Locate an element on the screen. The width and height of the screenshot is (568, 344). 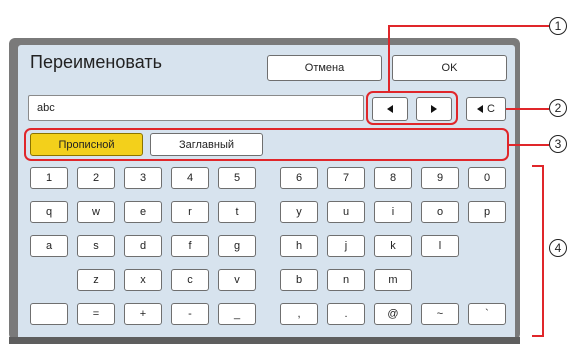
key-row5-1: = is located at coordinates (96, 314).